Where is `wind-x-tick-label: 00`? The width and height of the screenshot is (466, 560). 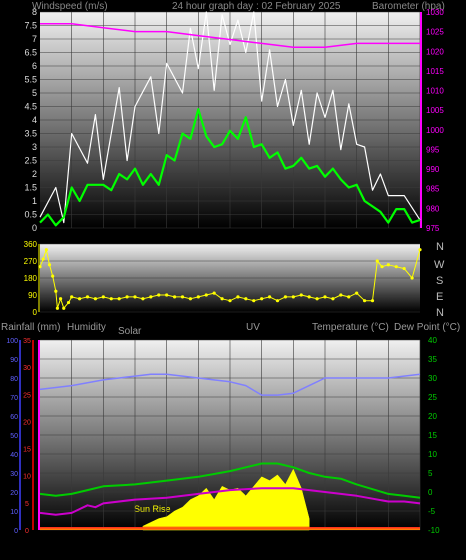 wind-x-tick-label: 00 is located at coordinates (420, 235).